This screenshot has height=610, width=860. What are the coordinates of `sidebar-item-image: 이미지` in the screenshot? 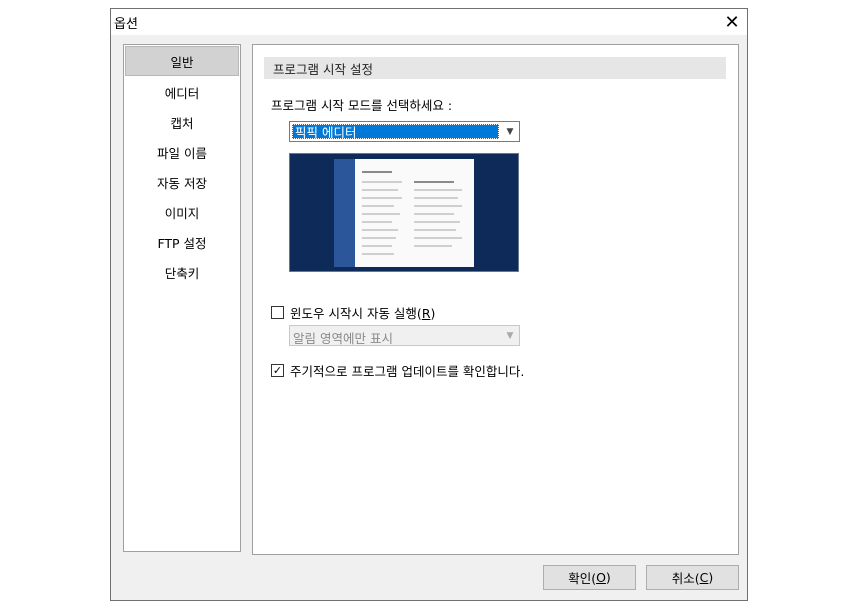 It's located at (182, 212).